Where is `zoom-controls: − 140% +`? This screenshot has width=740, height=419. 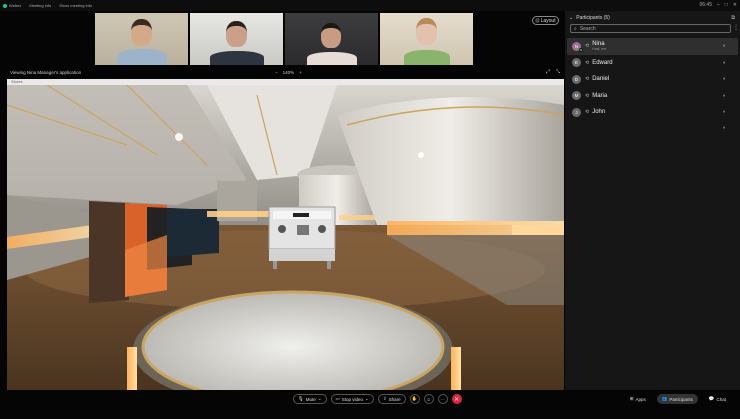
zoom-controls: − 140% + is located at coordinates (288, 72).